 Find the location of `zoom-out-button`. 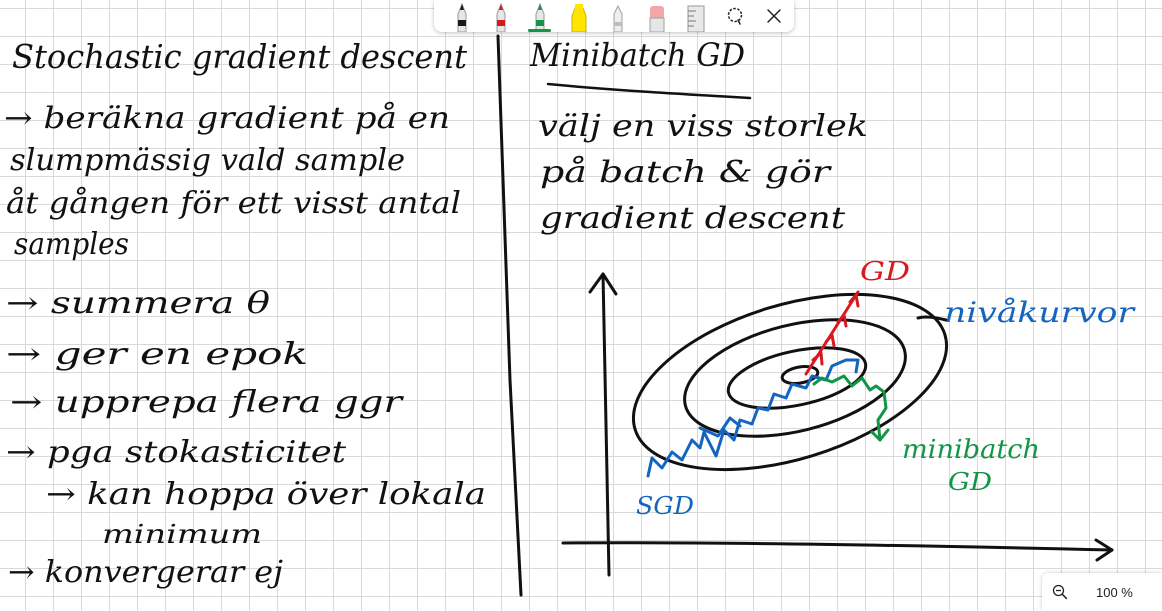

zoom-out-button is located at coordinates (1060, 592).